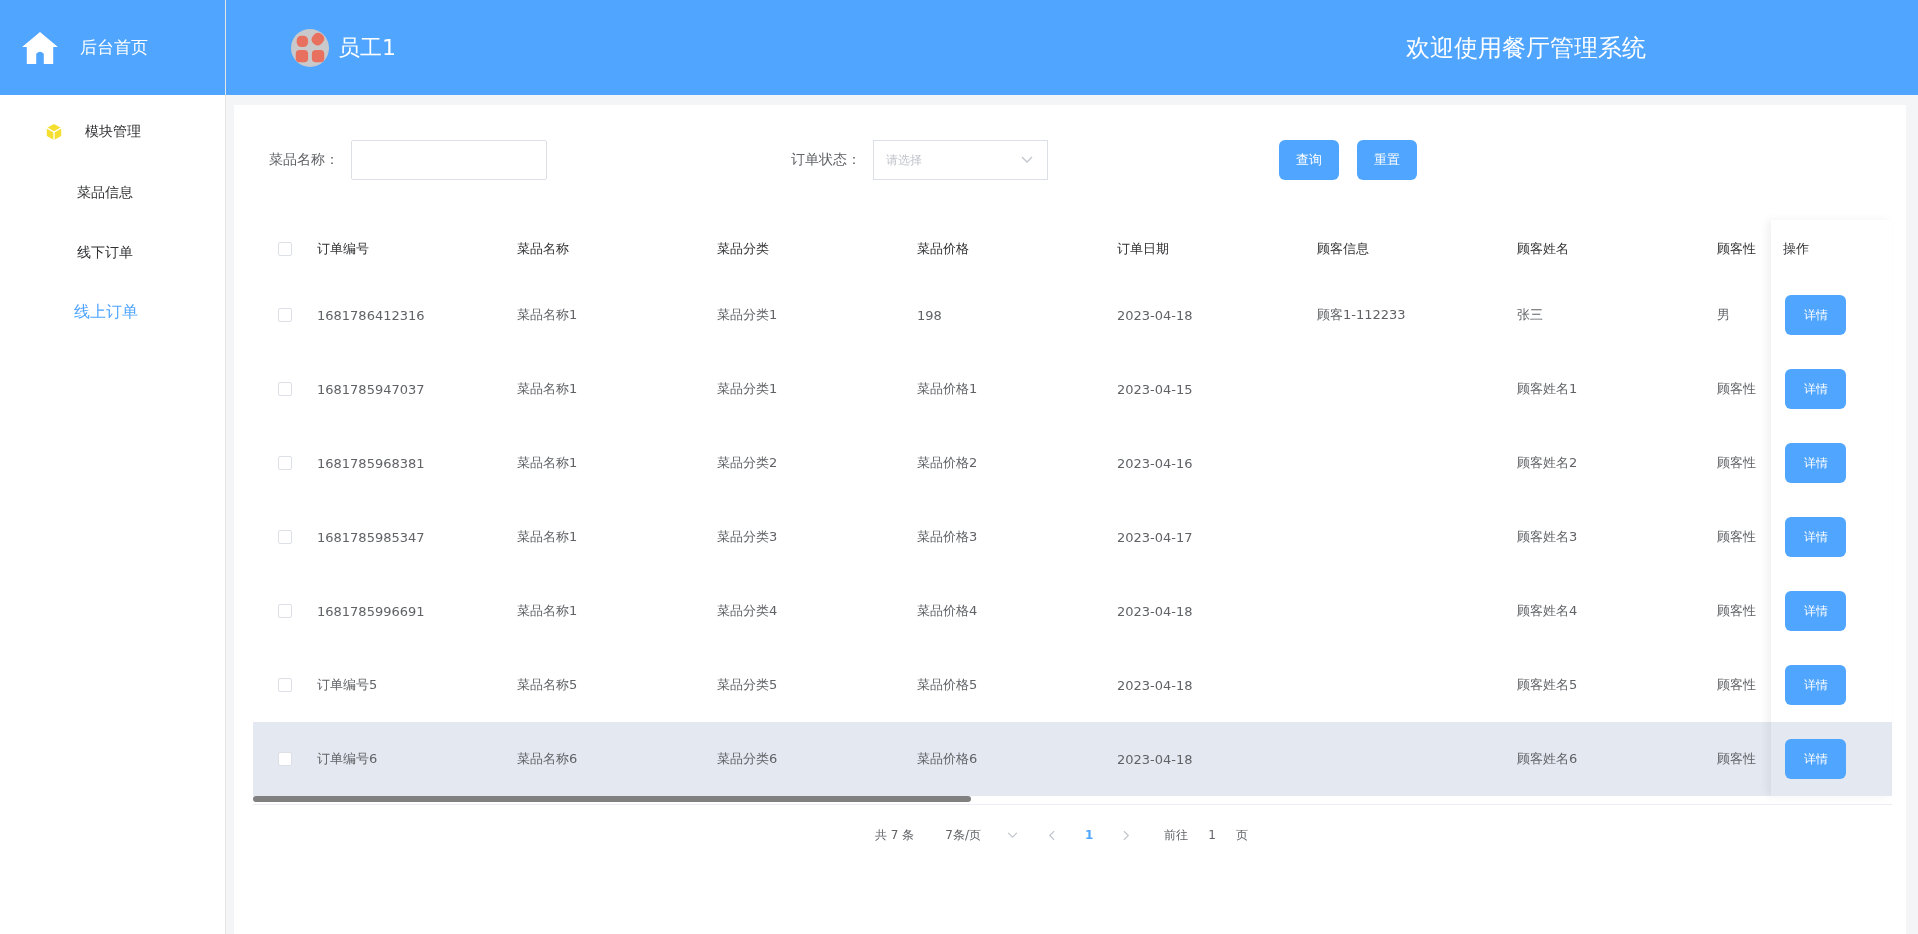  Describe the element at coordinates (826, 160) in the screenshot. I see `filter-label: 订单状态：` at that location.